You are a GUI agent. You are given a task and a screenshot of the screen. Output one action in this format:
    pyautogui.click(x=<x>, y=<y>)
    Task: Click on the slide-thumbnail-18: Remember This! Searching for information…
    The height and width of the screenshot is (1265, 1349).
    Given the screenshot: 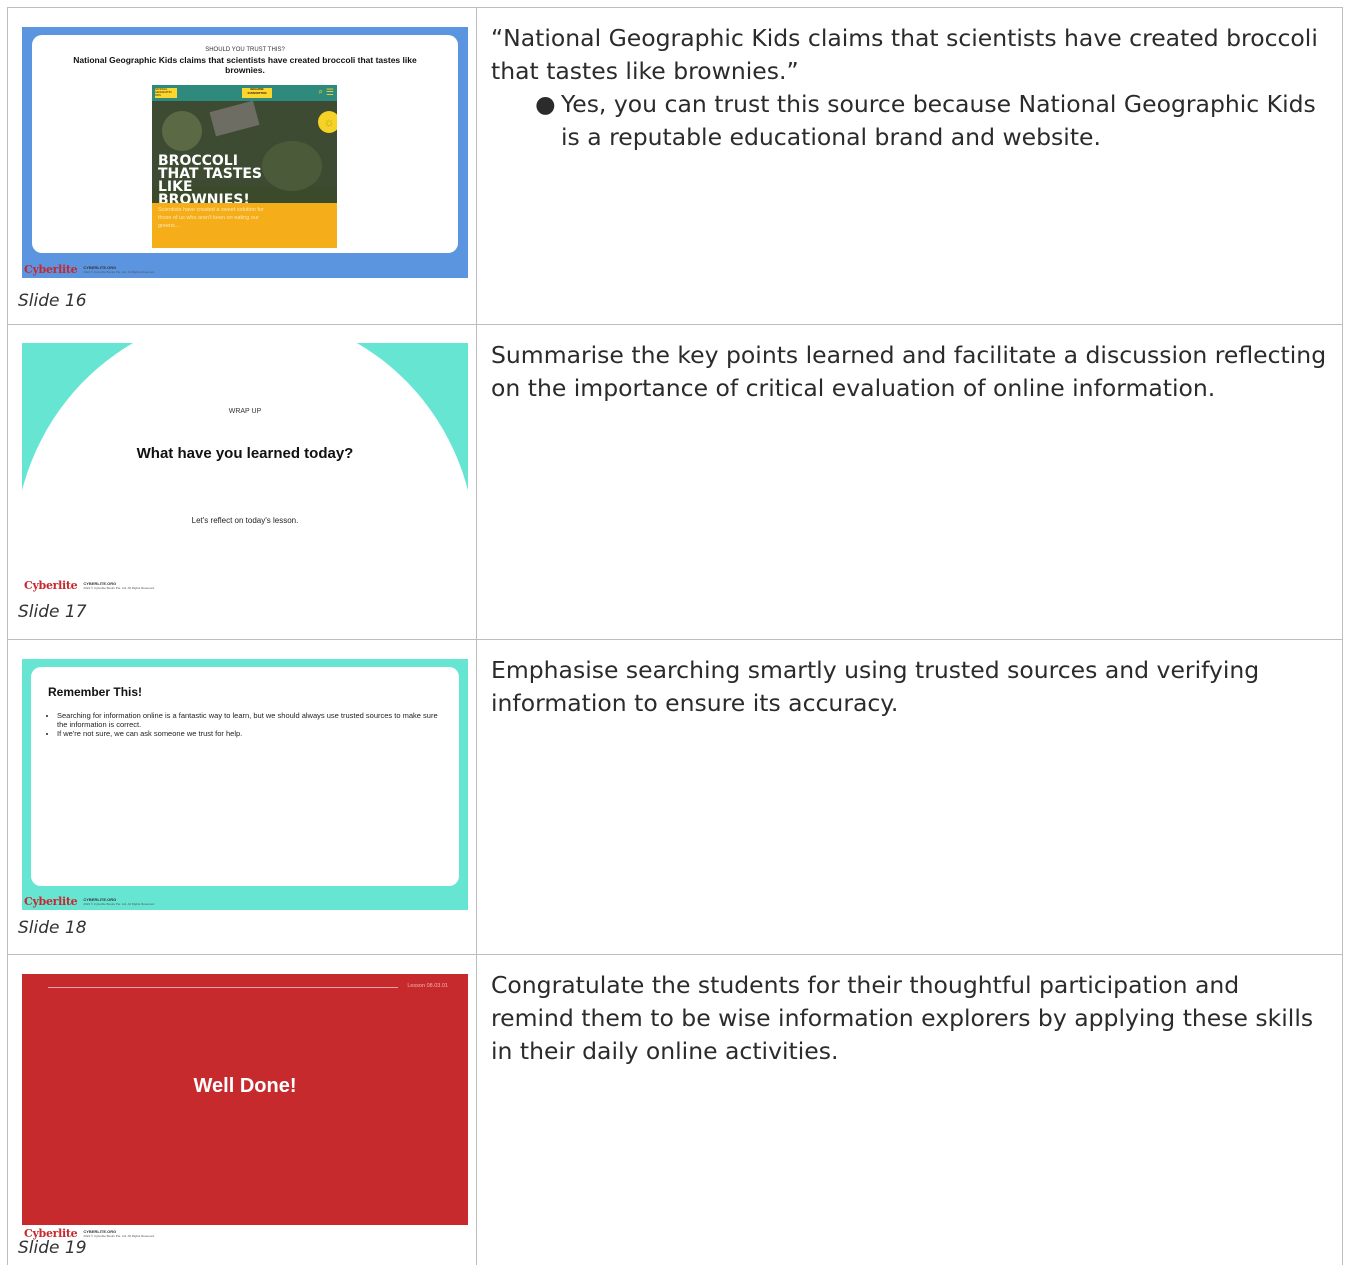 What is the action you would take?
    pyautogui.click(x=245, y=784)
    